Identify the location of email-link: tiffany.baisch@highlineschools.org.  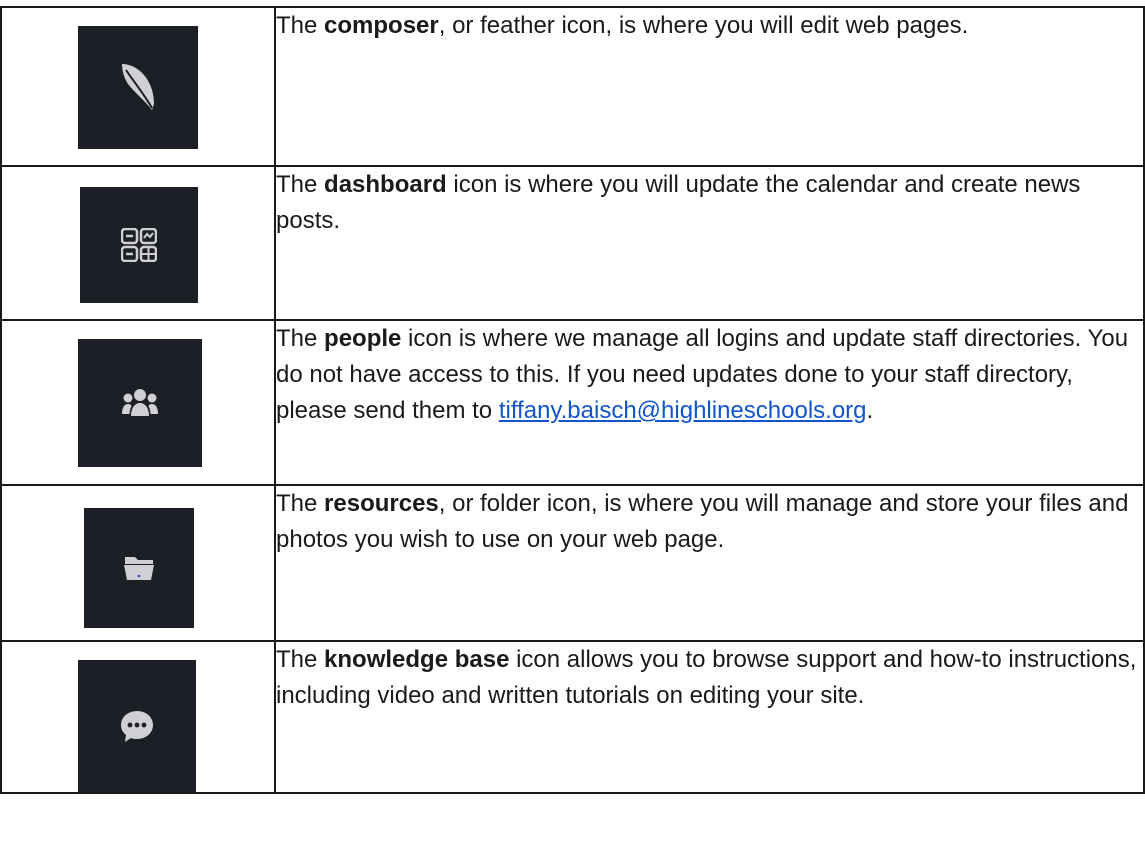
(683, 410).